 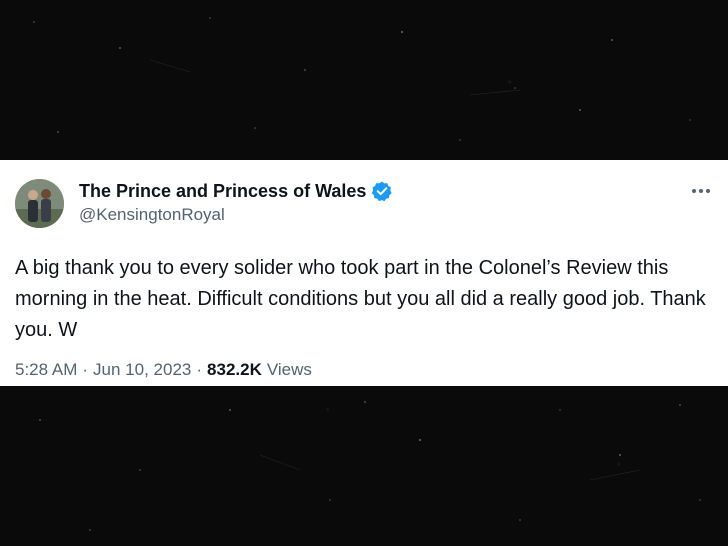 I want to click on display-name: The Prince and Princess of Wales, so click(x=222, y=191).